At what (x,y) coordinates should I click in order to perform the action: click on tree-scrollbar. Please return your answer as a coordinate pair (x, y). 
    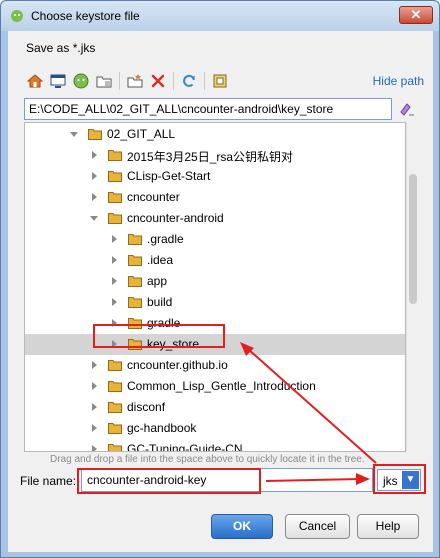
    Looking at the image, I should click on (411, 287).